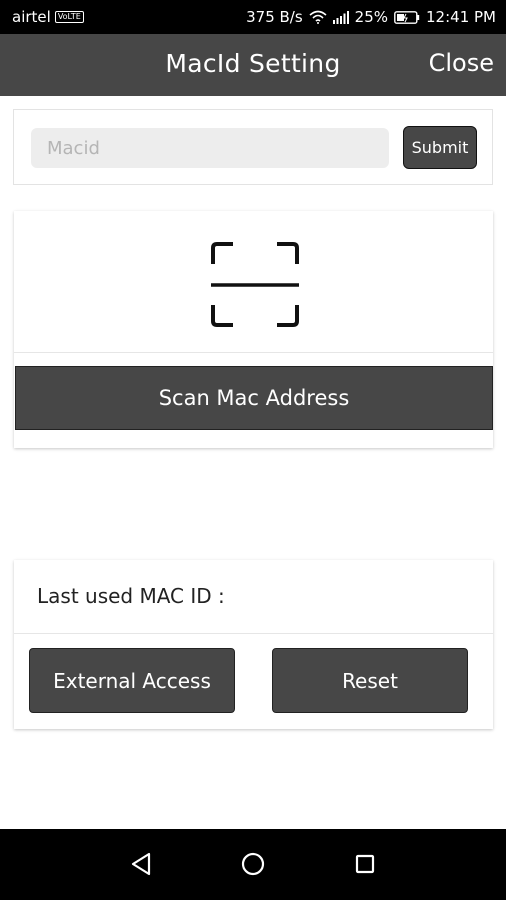  Describe the element at coordinates (254, 398) in the screenshot. I see `scan-mac-address-button: Scan Mac Address` at that location.